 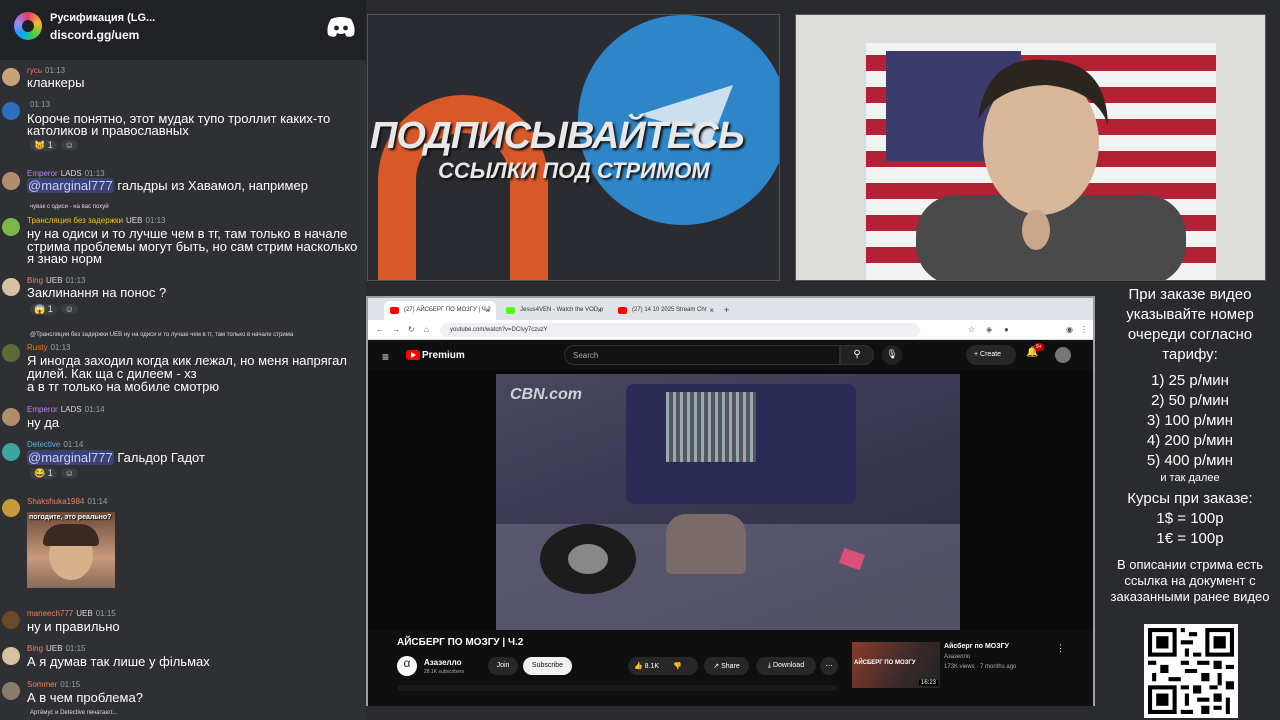 I want to click on webcam-feed, so click(x=1030, y=147).